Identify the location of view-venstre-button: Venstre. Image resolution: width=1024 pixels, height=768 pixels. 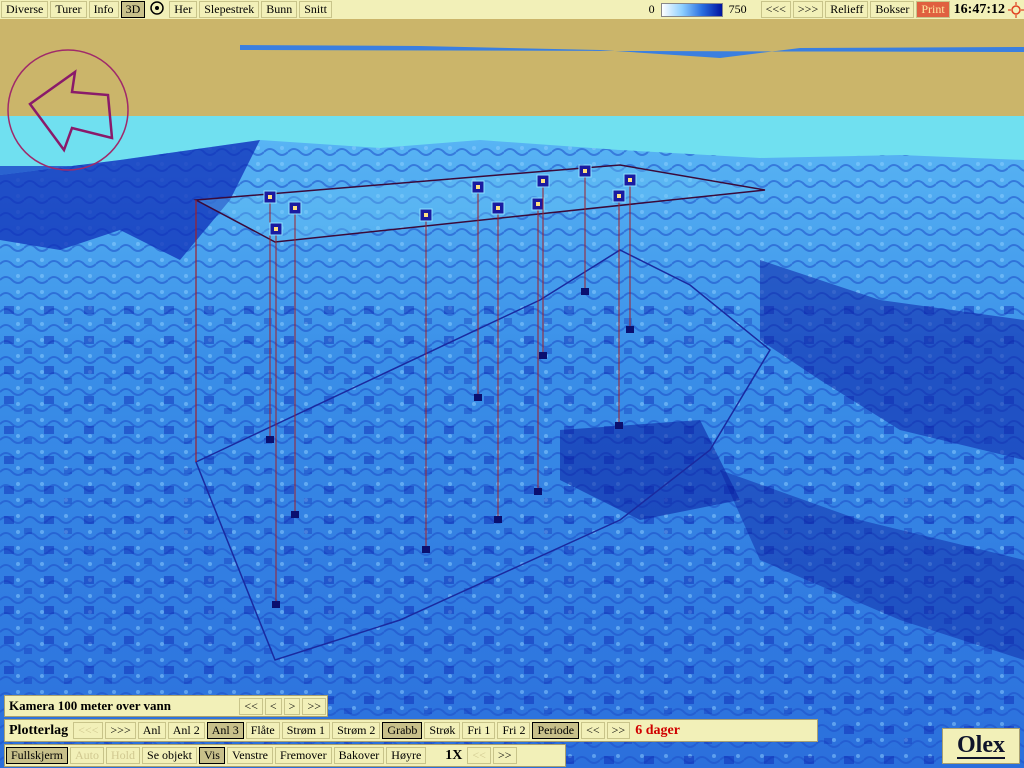
(249, 755).